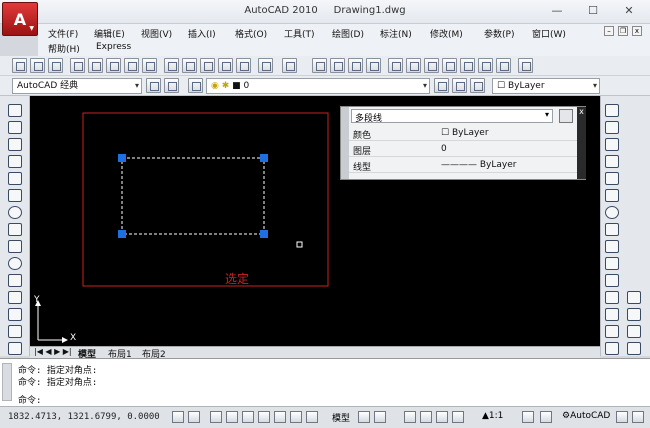 The width and height of the screenshot is (650, 428). What do you see at coordinates (449, 65) in the screenshot?
I see `sheet-set-manager-icon` at bounding box center [449, 65].